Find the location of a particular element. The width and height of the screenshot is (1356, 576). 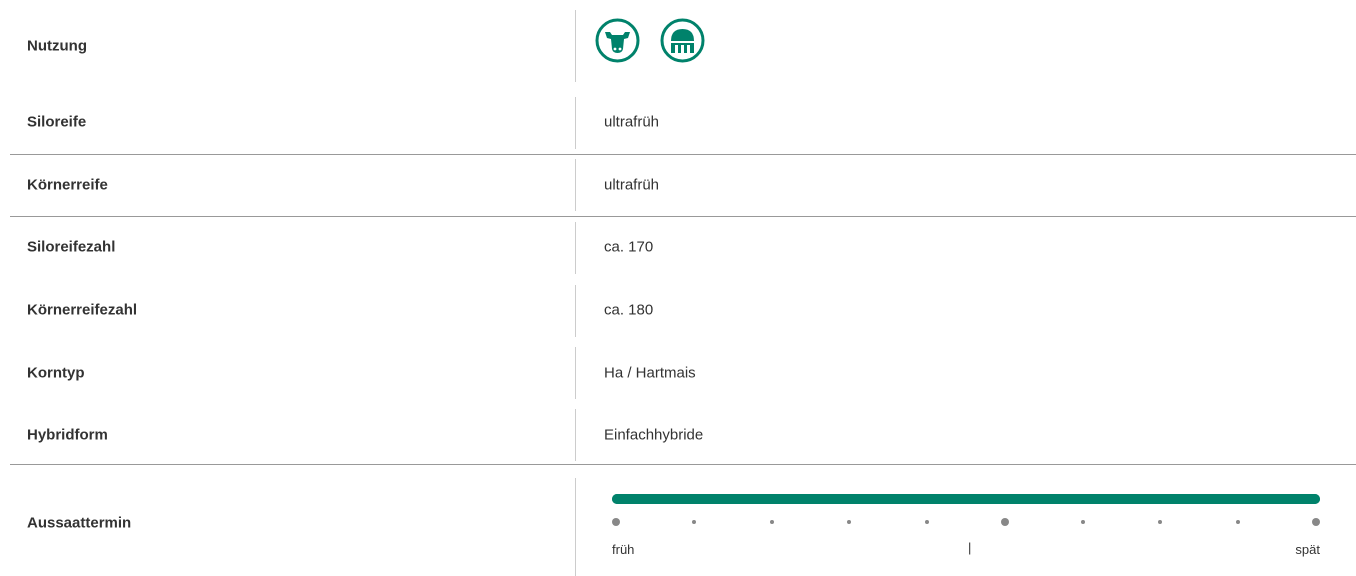

row-label: Siloreife is located at coordinates (57, 122).